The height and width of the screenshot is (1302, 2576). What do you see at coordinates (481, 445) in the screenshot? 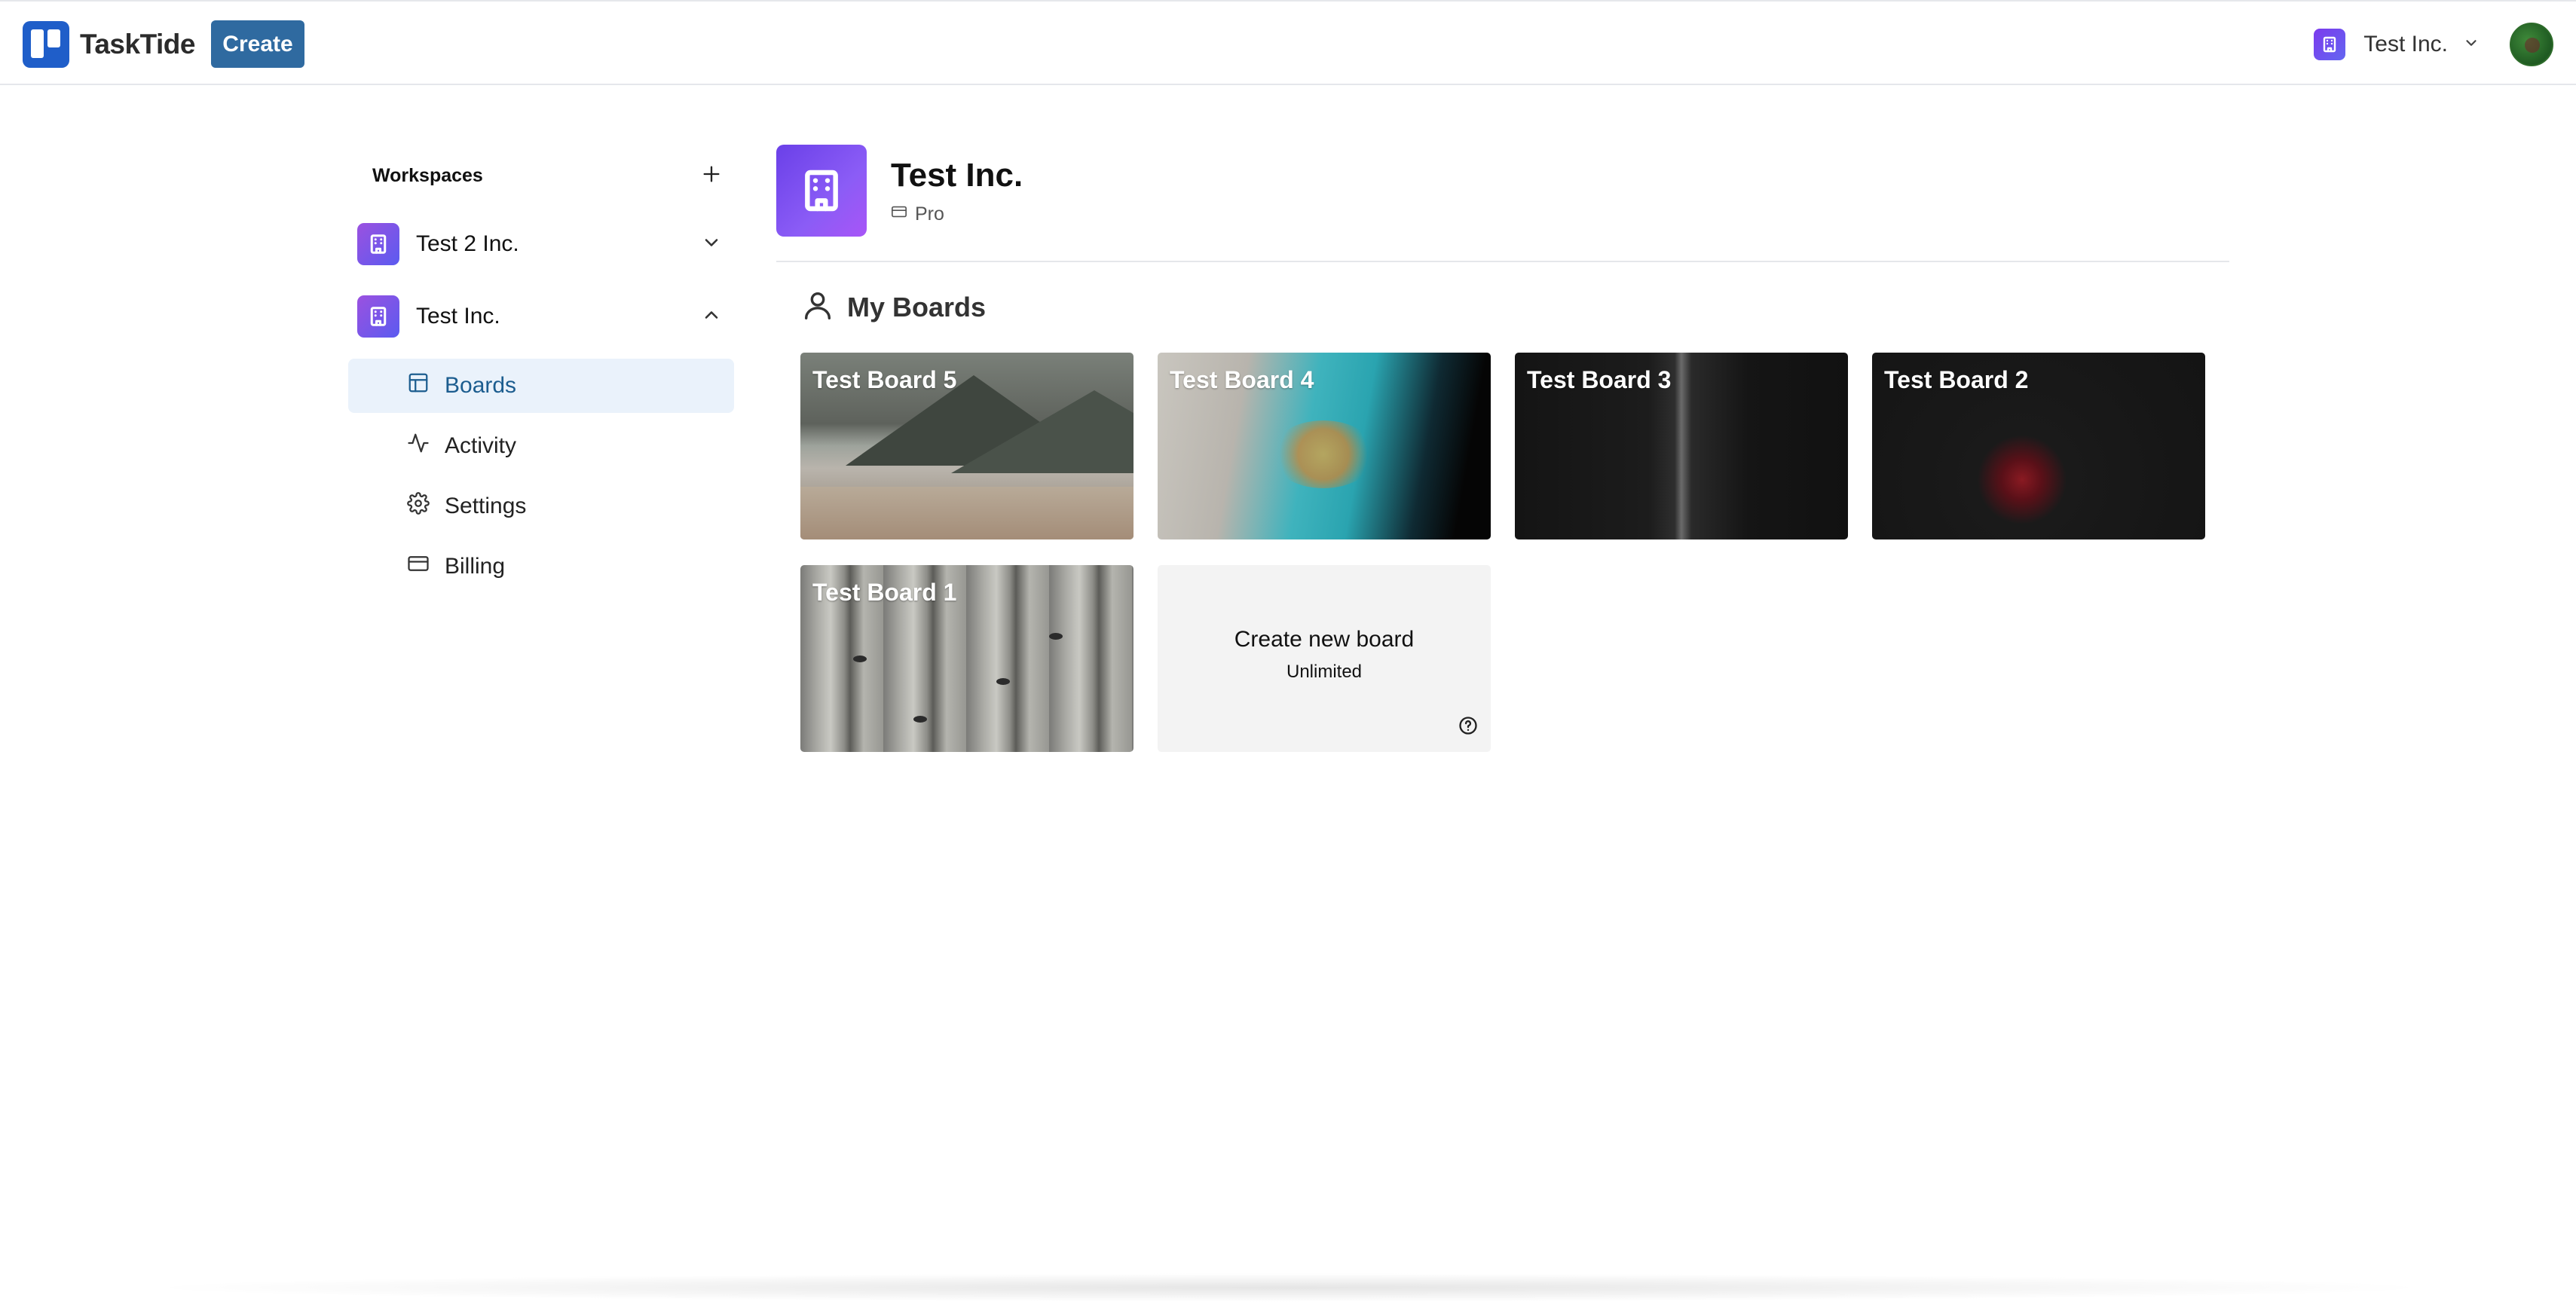
I see `sidebar-item-label: Activity` at bounding box center [481, 445].